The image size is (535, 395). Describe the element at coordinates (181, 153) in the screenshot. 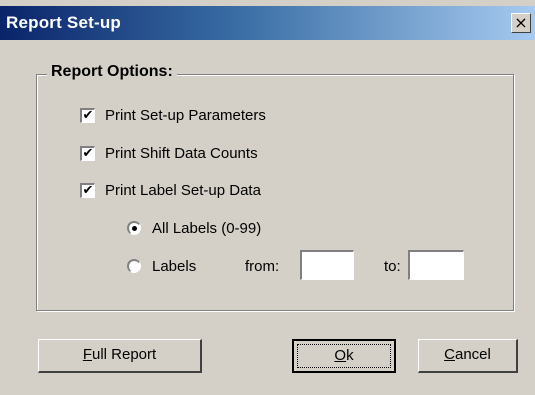

I see `label-print-shift-data-counts: Print Shift Data Counts` at that location.